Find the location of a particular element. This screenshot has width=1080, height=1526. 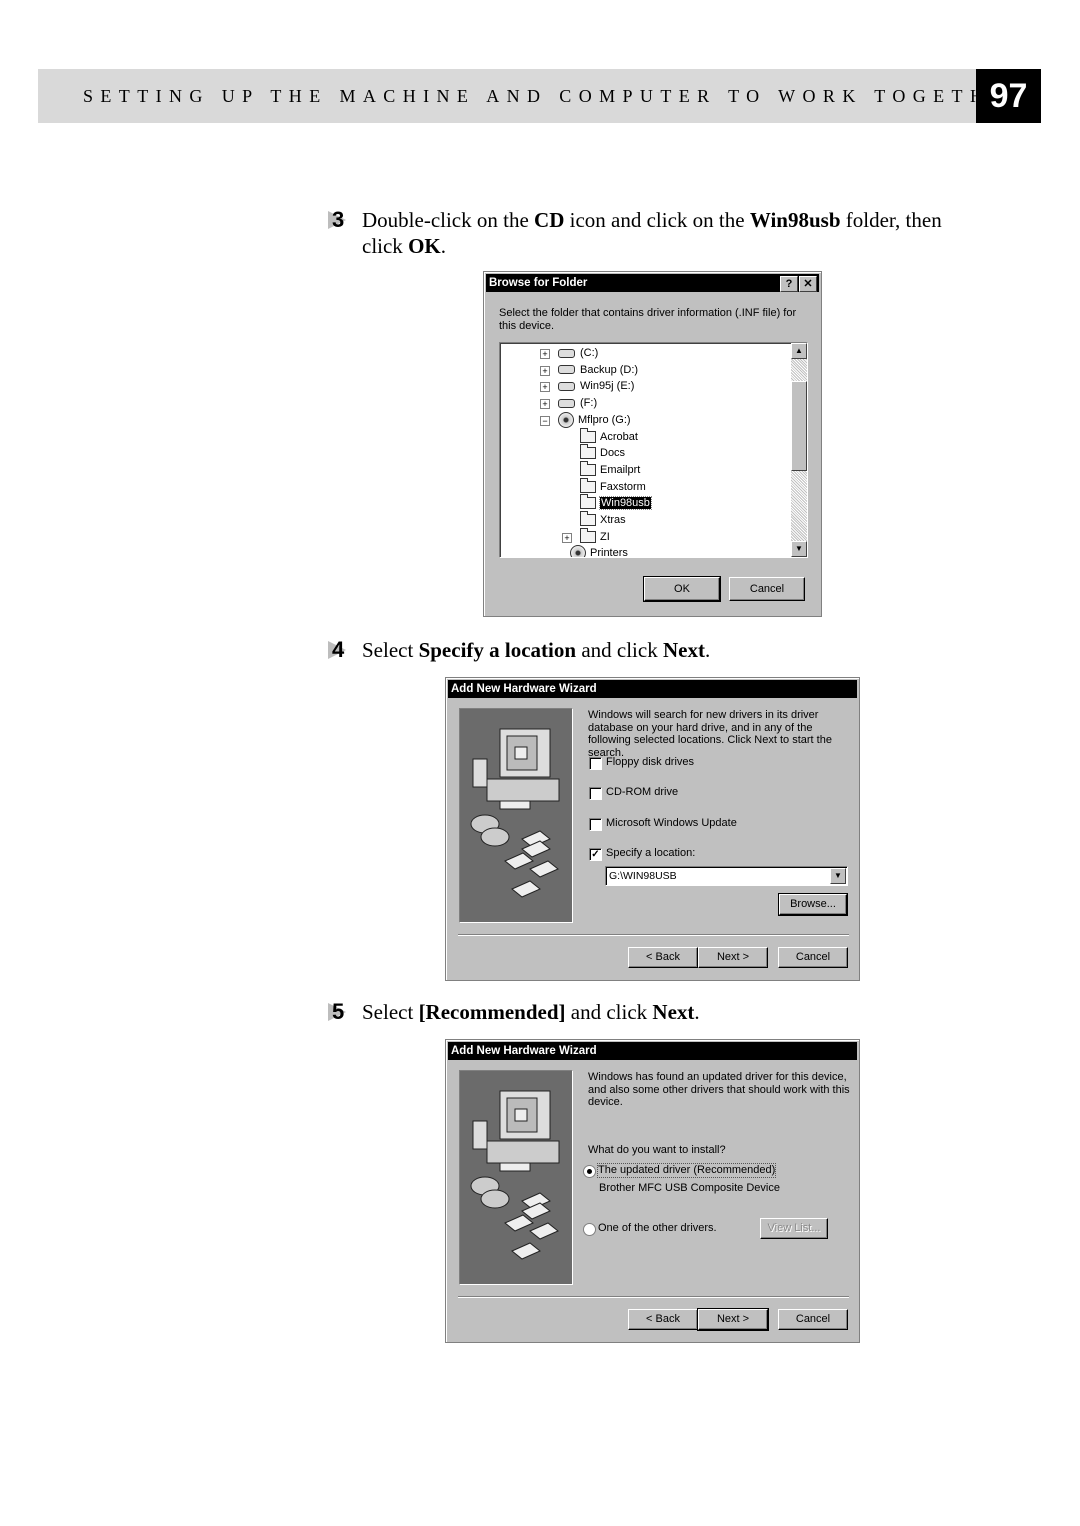

tree-item-label: Acrobat is located at coordinates (619, 436).